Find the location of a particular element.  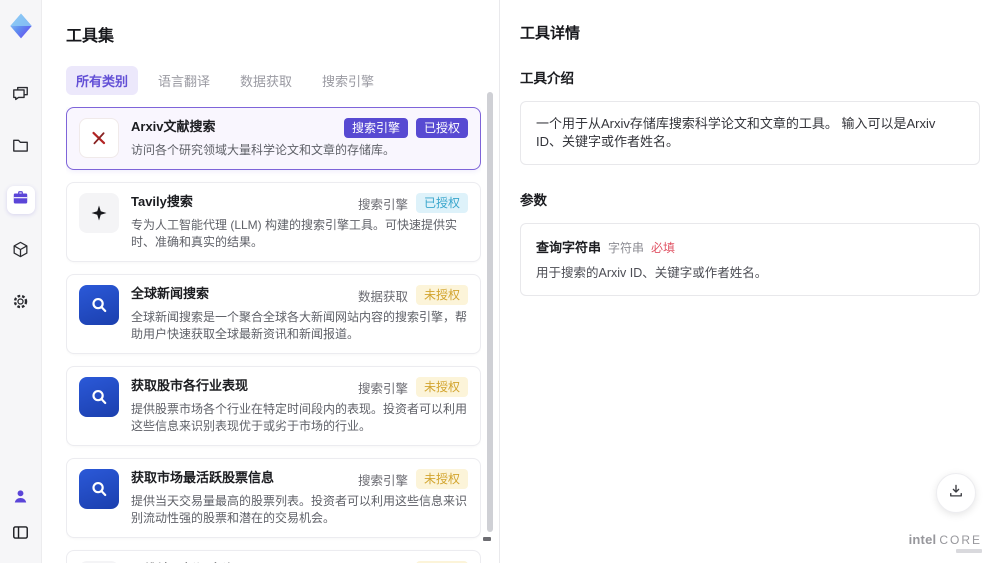

tavily-star-icon is located at coordinates (99, 213).